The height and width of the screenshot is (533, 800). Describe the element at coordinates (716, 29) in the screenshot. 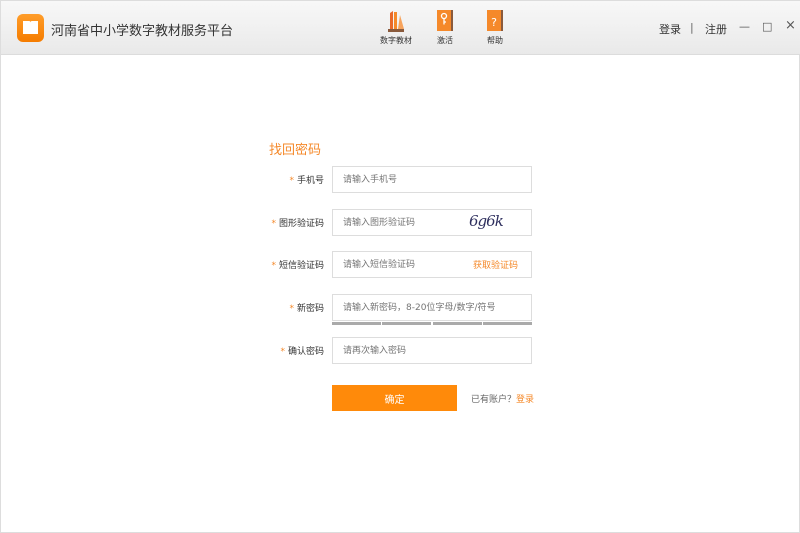

I see `header-register-link: 注册` at that location.